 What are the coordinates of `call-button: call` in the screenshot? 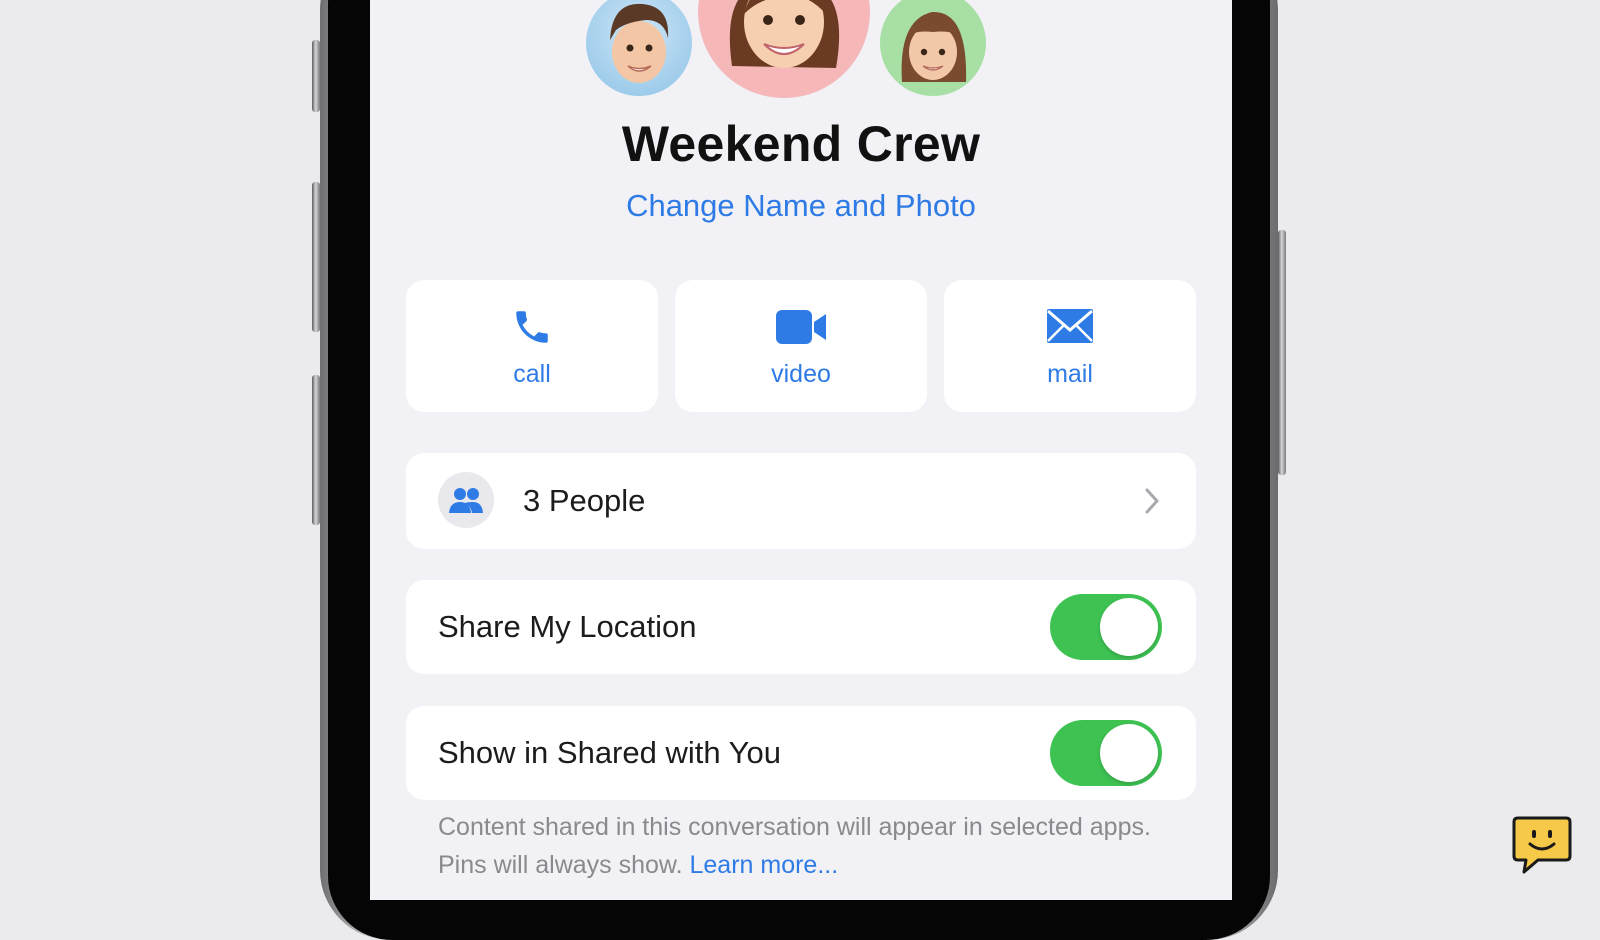 It's located at (532, 346).